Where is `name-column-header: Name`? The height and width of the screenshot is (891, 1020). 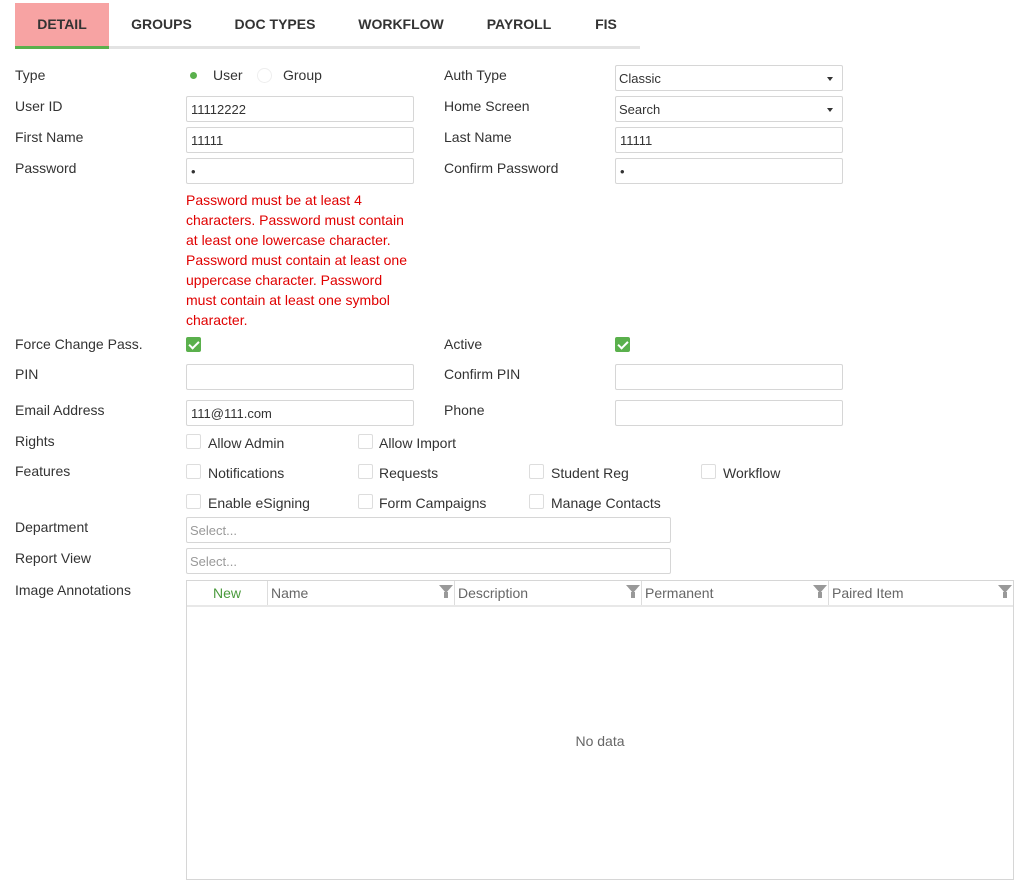
name-column-header: Name is located at coordinates (360, 593).